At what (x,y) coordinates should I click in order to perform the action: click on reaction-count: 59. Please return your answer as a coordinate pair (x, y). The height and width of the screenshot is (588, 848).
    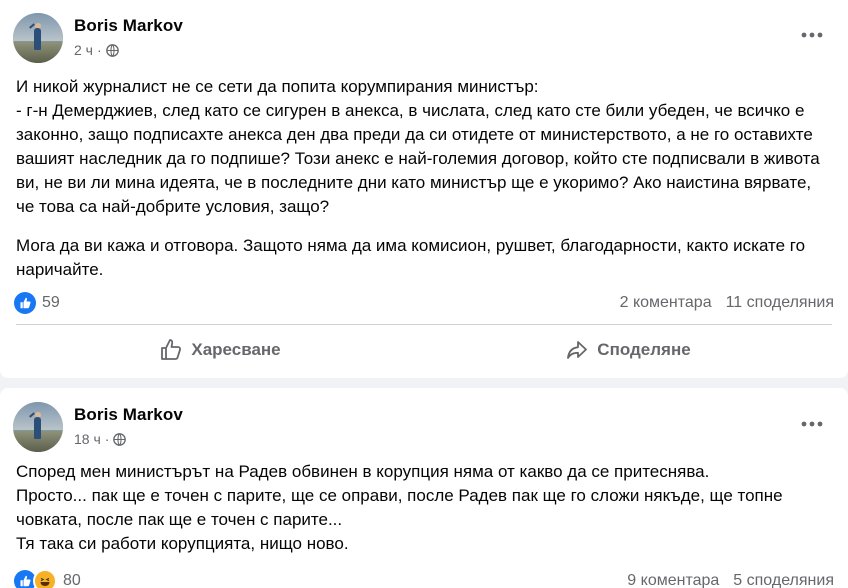
    Looking at the image, I should click on (51, 303).